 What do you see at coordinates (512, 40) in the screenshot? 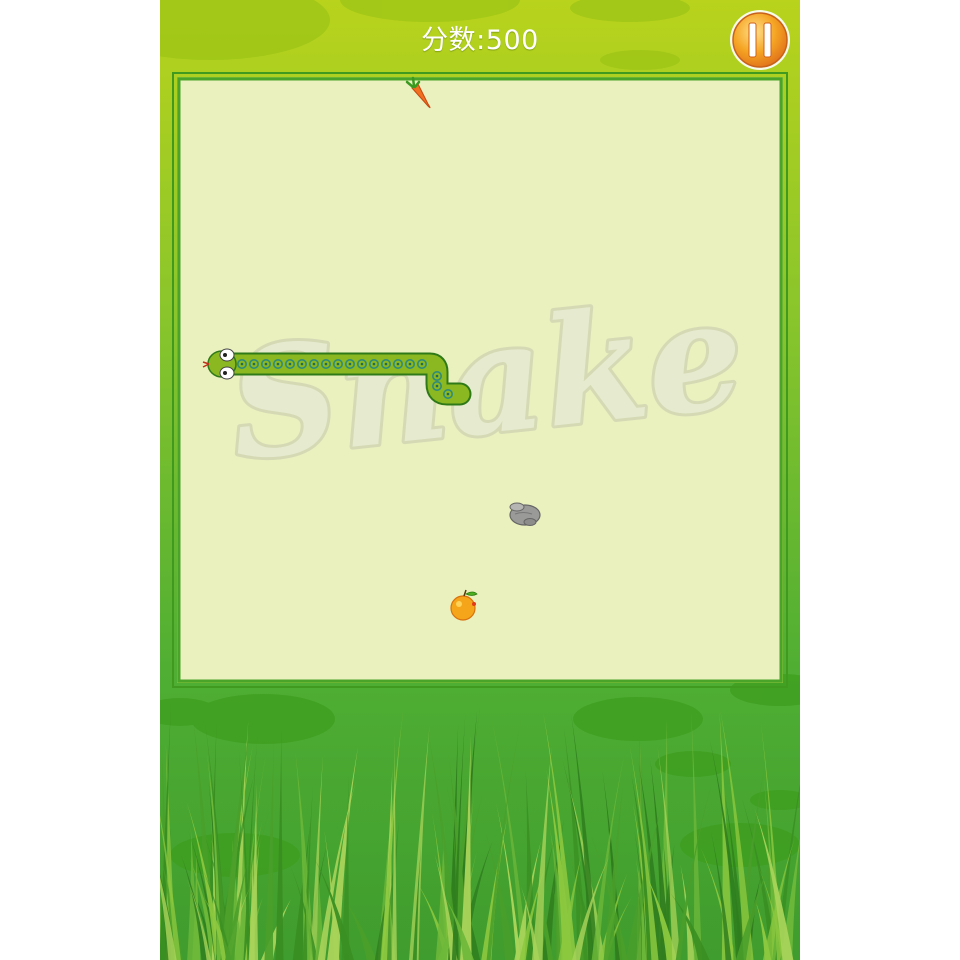
I see `score-value: 500` at bounding box center [512, 40].